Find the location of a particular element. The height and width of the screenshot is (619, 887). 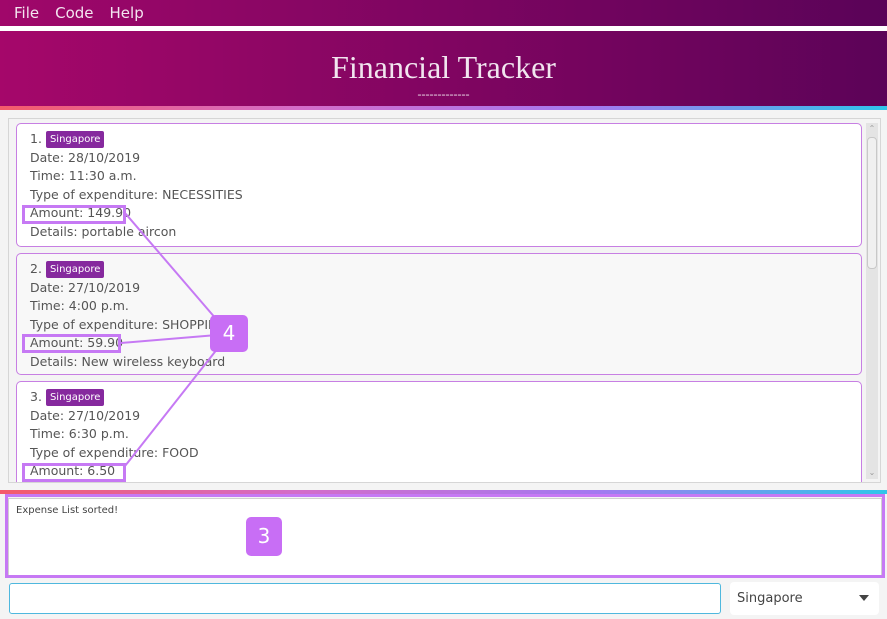

header-divider is located at coordinates (443, 108).